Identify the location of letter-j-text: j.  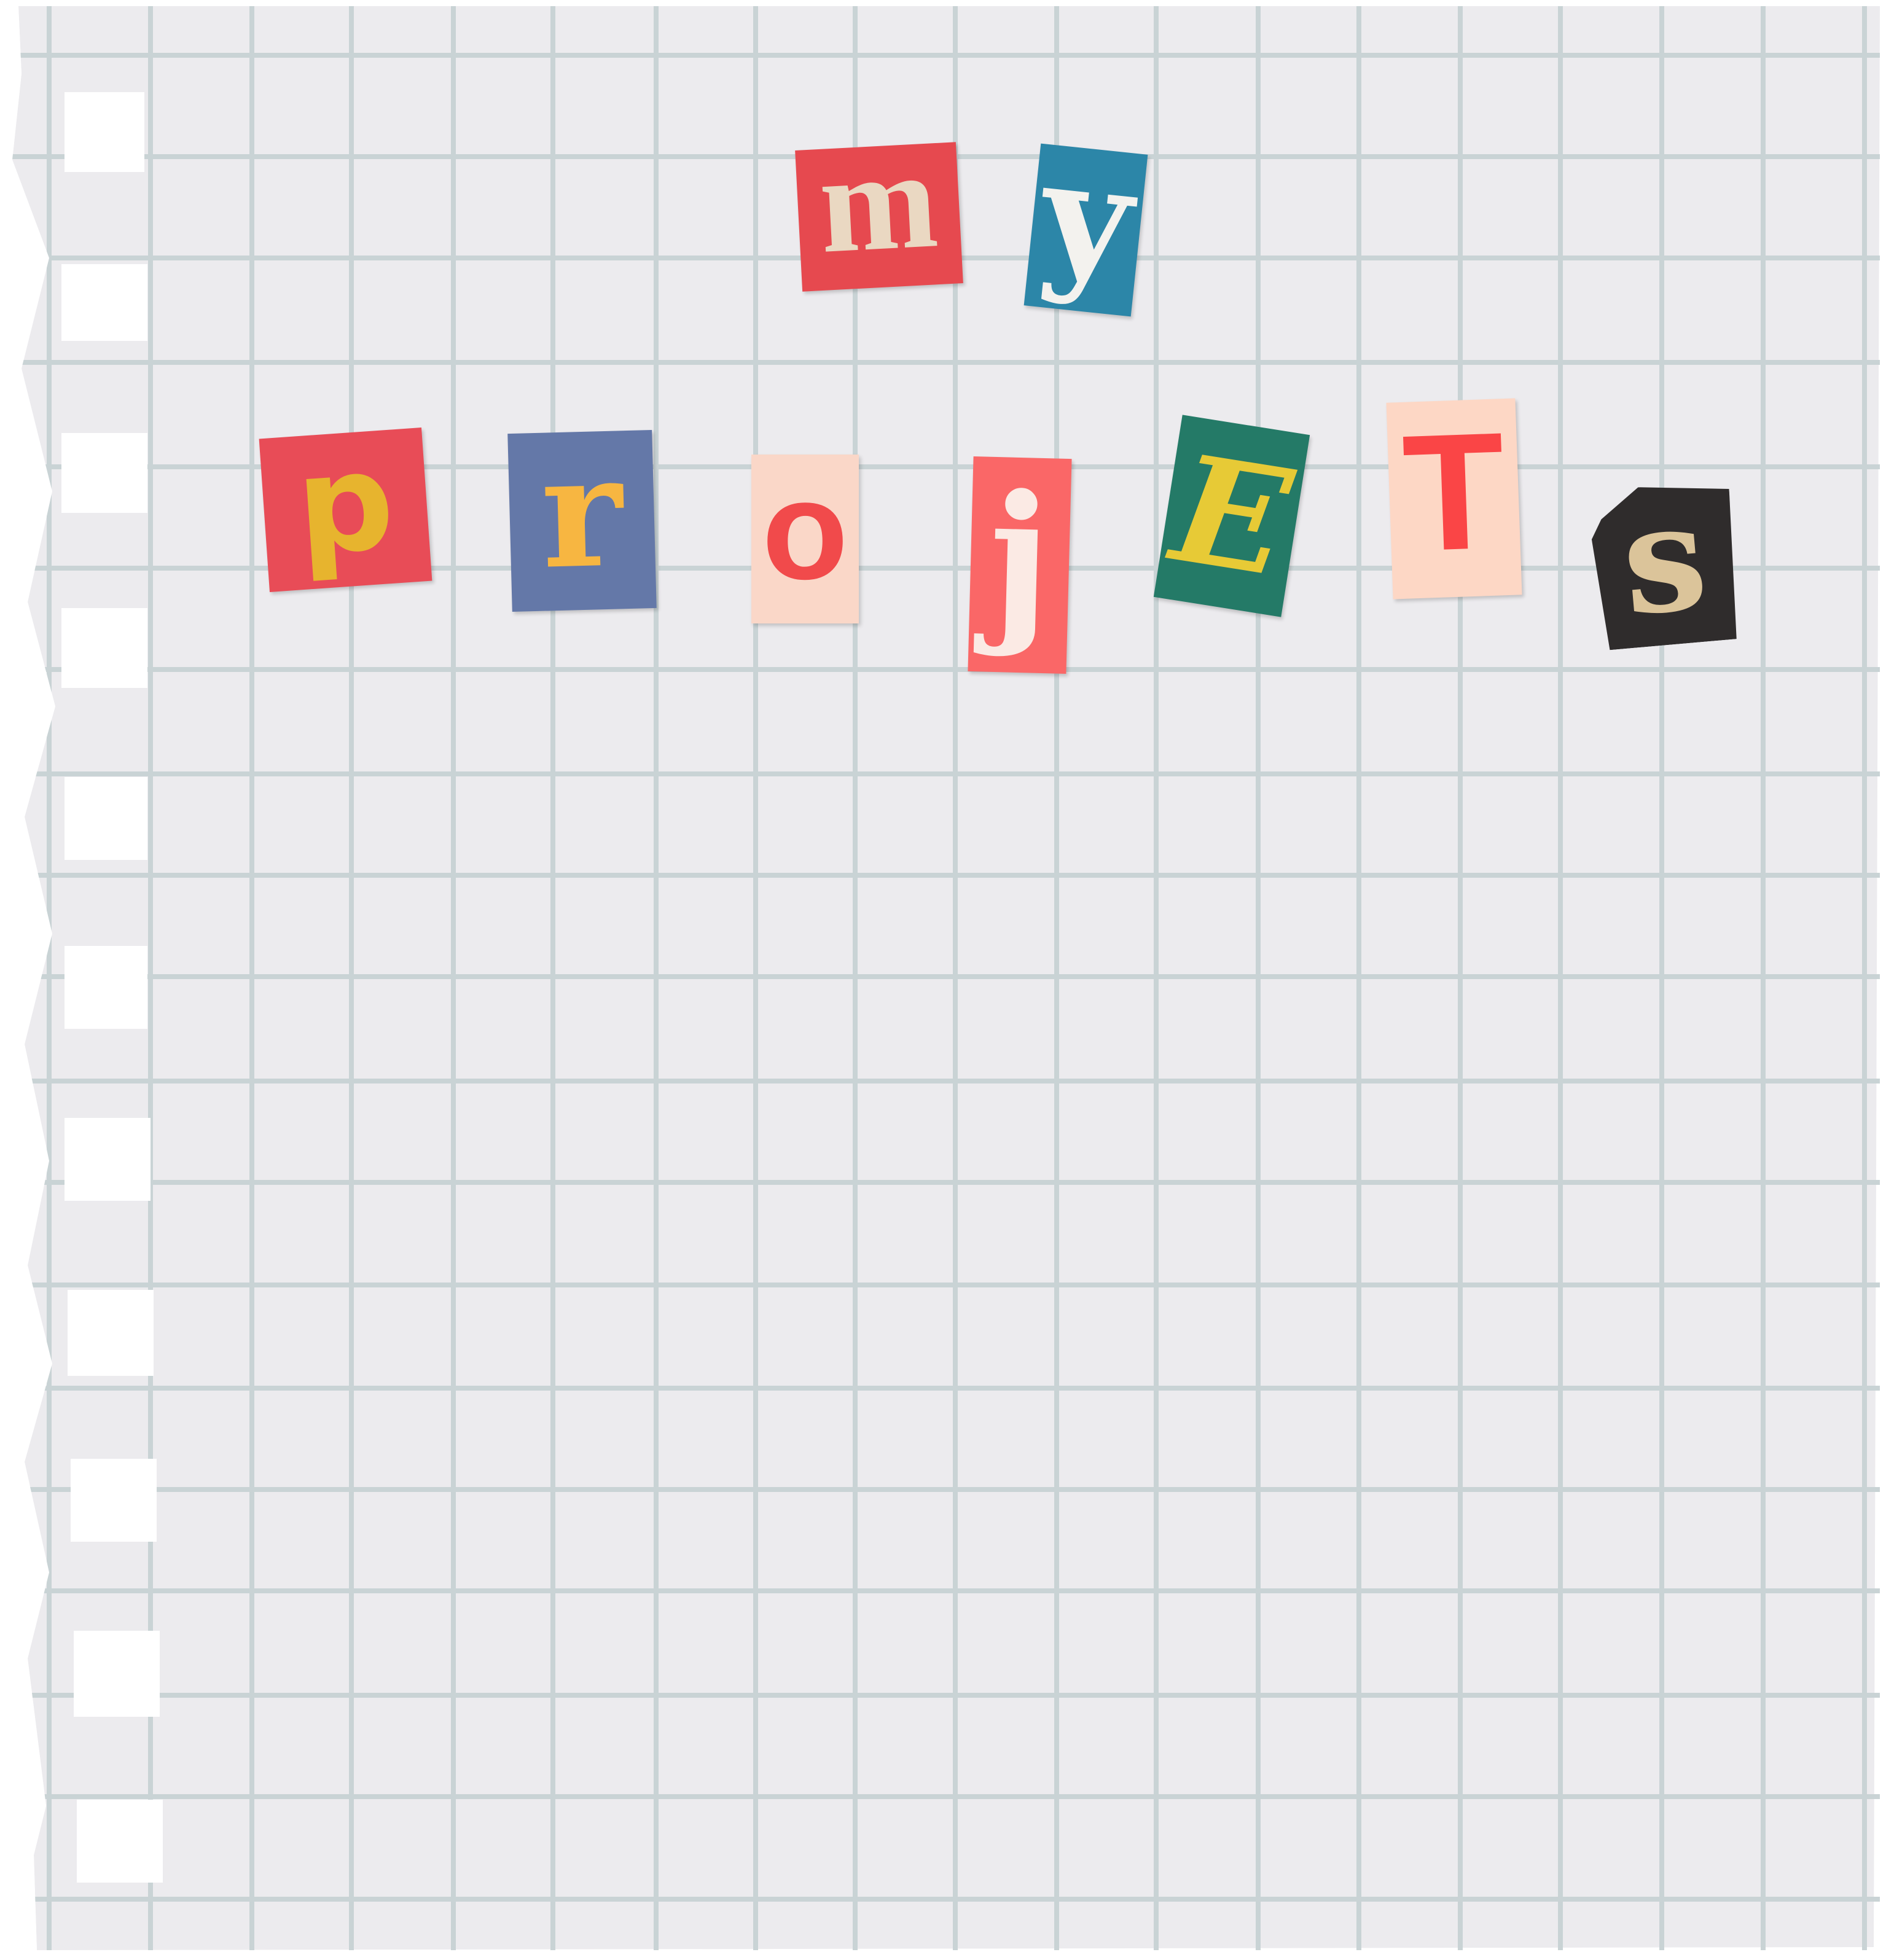
(1020, 558).